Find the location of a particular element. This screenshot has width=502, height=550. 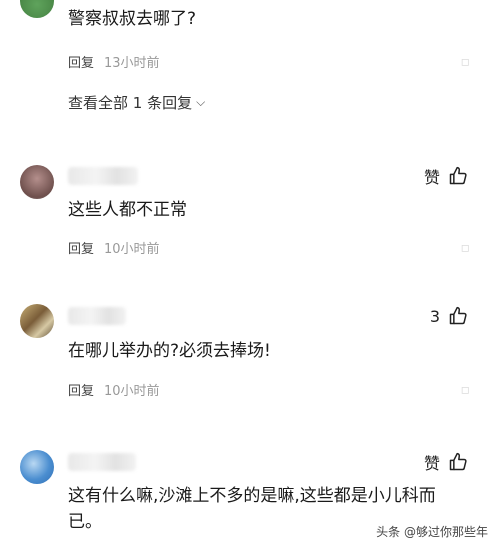

view-all-replies-label: 查看全部 1 条回复 is located at coordinates (130, 103).